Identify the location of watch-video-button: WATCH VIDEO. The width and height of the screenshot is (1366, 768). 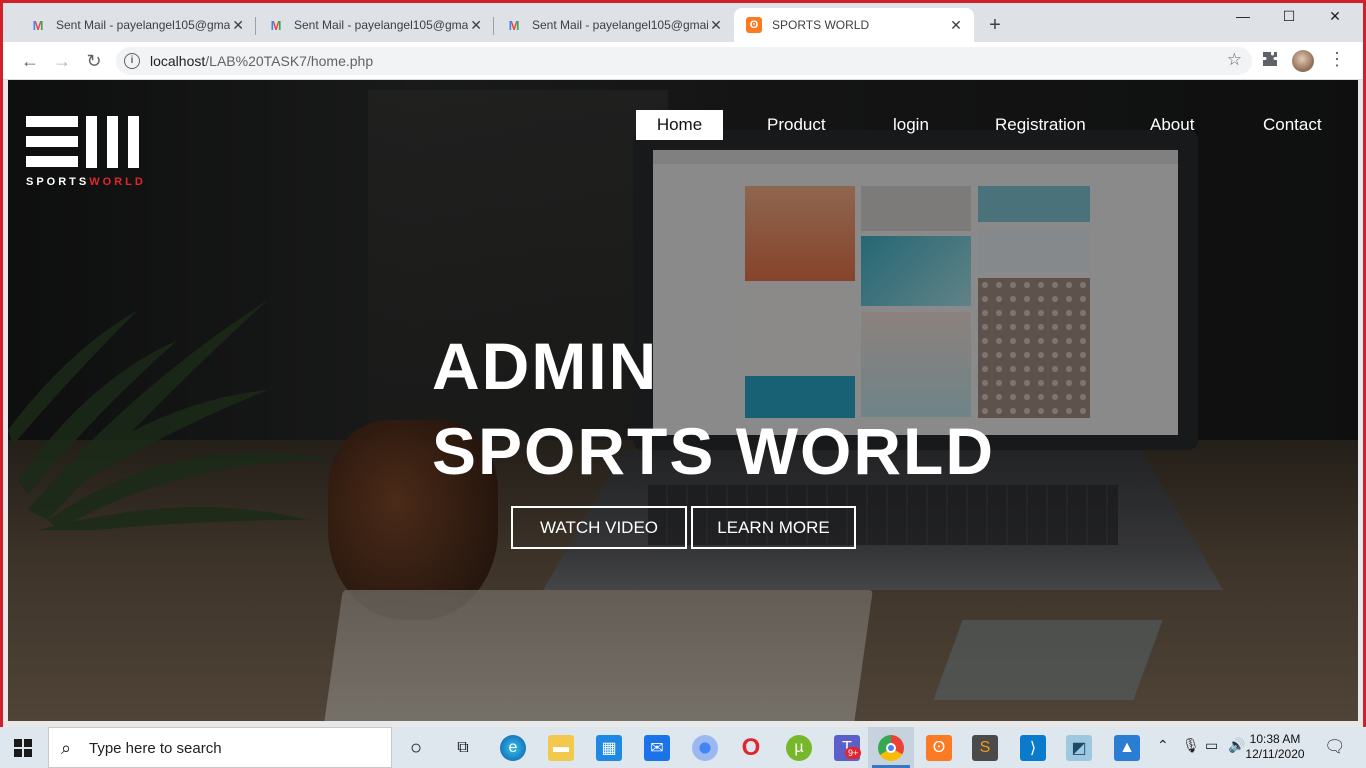
(599, 527).